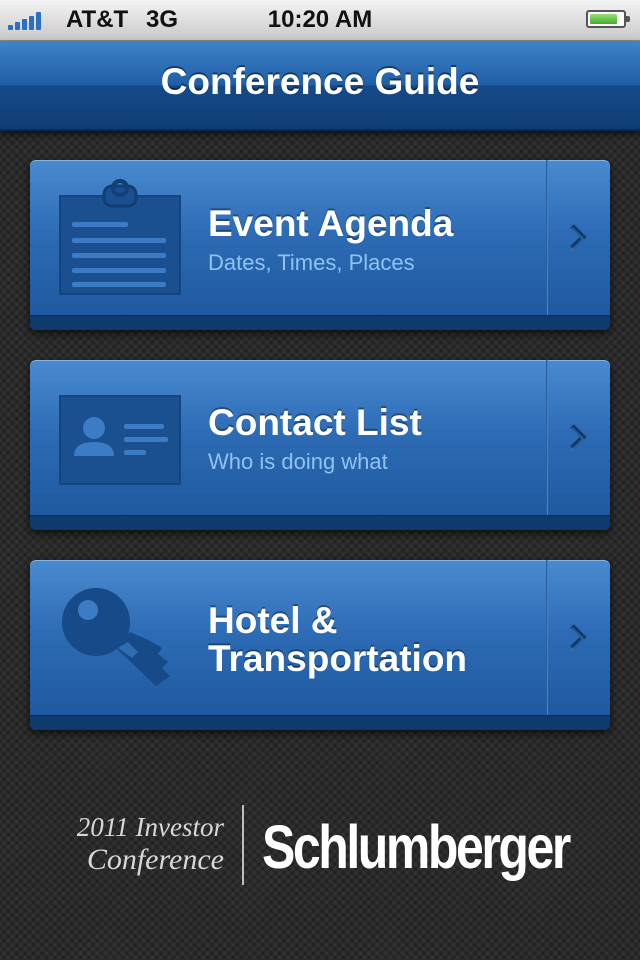 The image size is (640, 960). Describe the element at coordinates (311, 262) in the screenshot. I see `event-agenda-subtitle: Dates, Times, Places` at that location.